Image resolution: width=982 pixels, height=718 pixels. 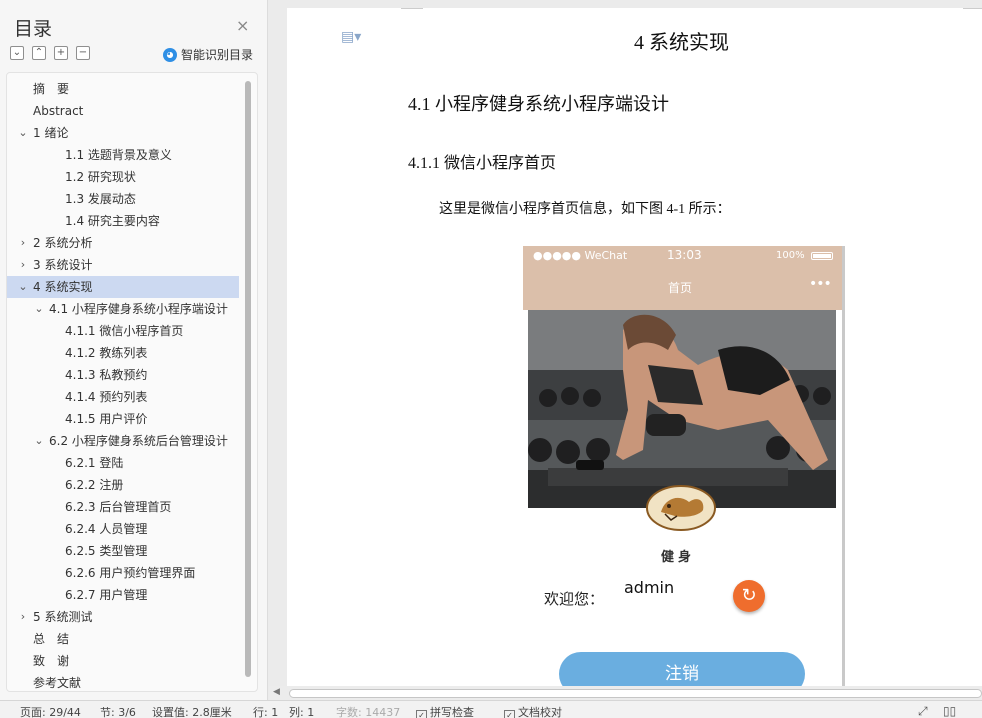 What do you see at coordinates (123, 441) in the screenshot?
I see `toc-item: ⌄ 6.2 小程序健身系统后台管理设计` at bounding box center [123, 441].